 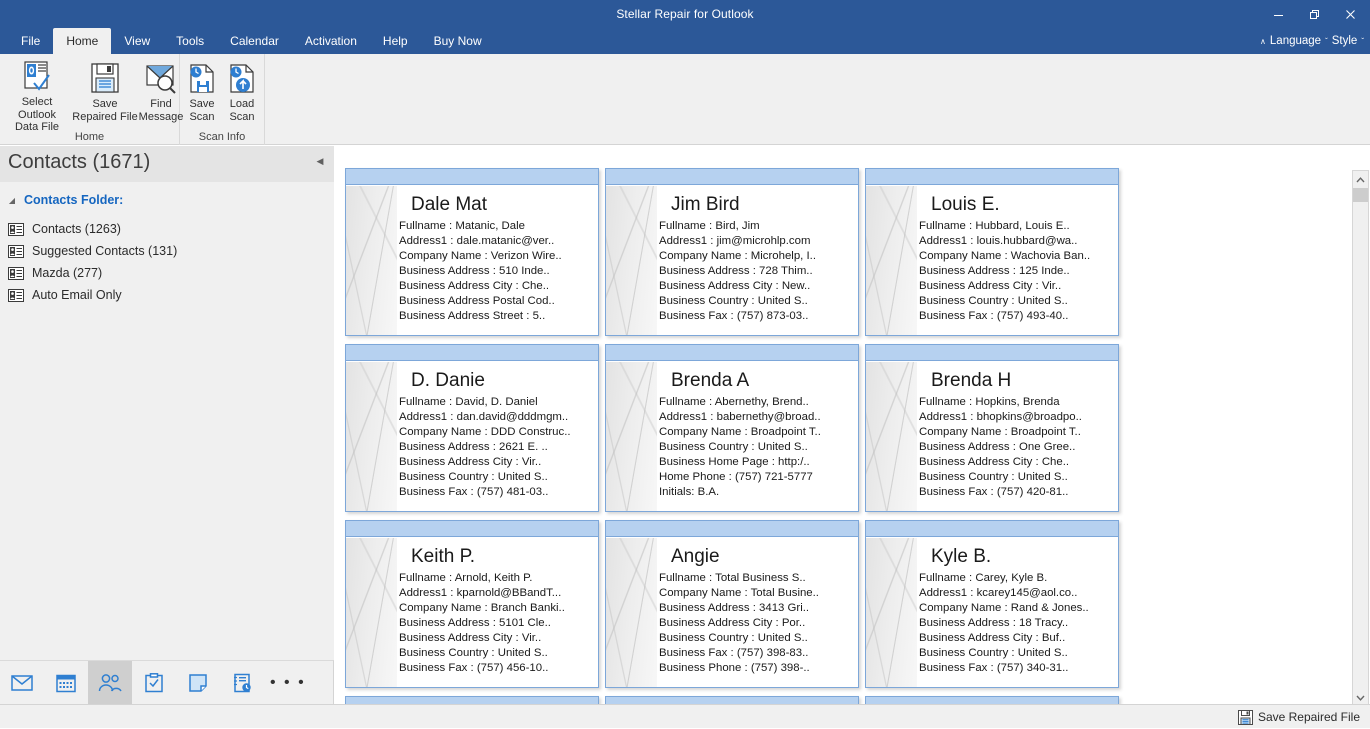 What do you see at coordinates (1015, 492) in the screenshot?
I see `contact-field: Business Fax : (757) 420-81..` at bounding box center [1015, 492].